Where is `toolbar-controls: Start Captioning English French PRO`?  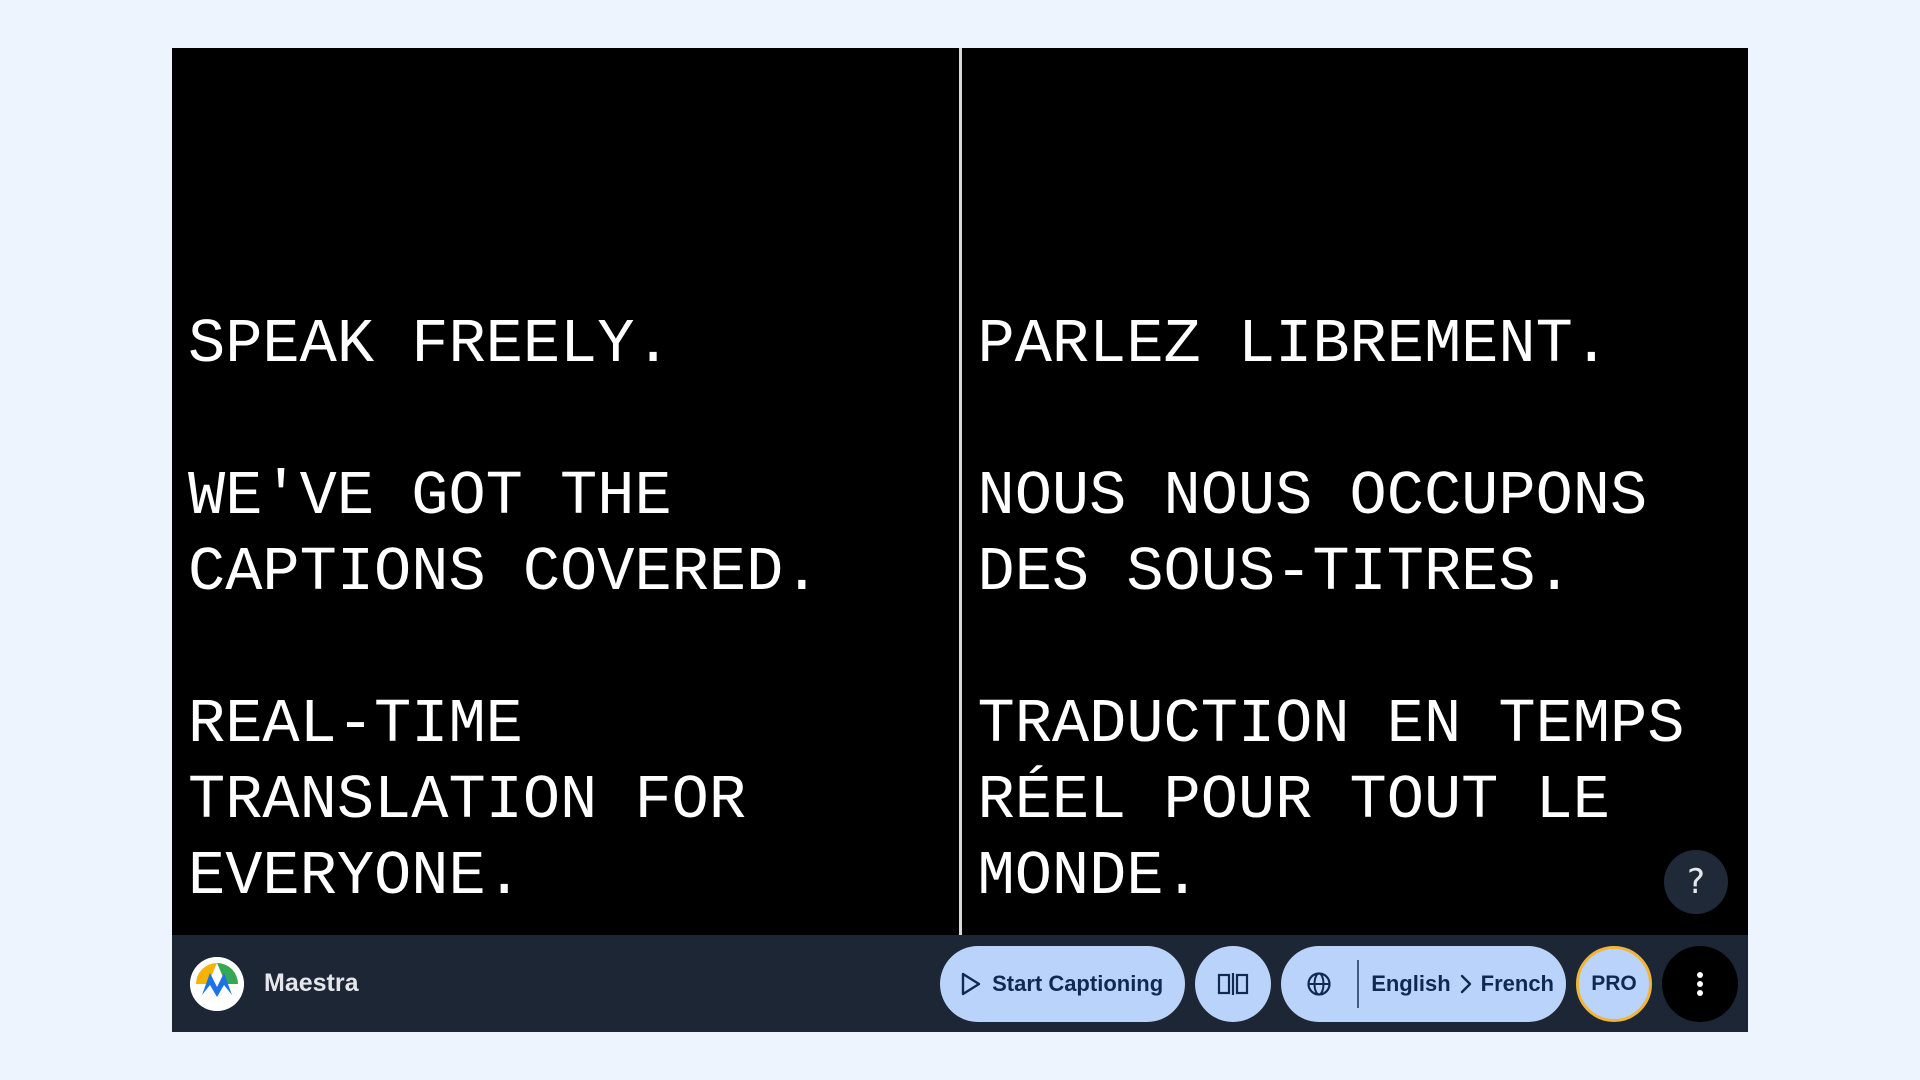 toolbar-controls: Start Captioning English French PRO is located at coordinates (1339, 983).